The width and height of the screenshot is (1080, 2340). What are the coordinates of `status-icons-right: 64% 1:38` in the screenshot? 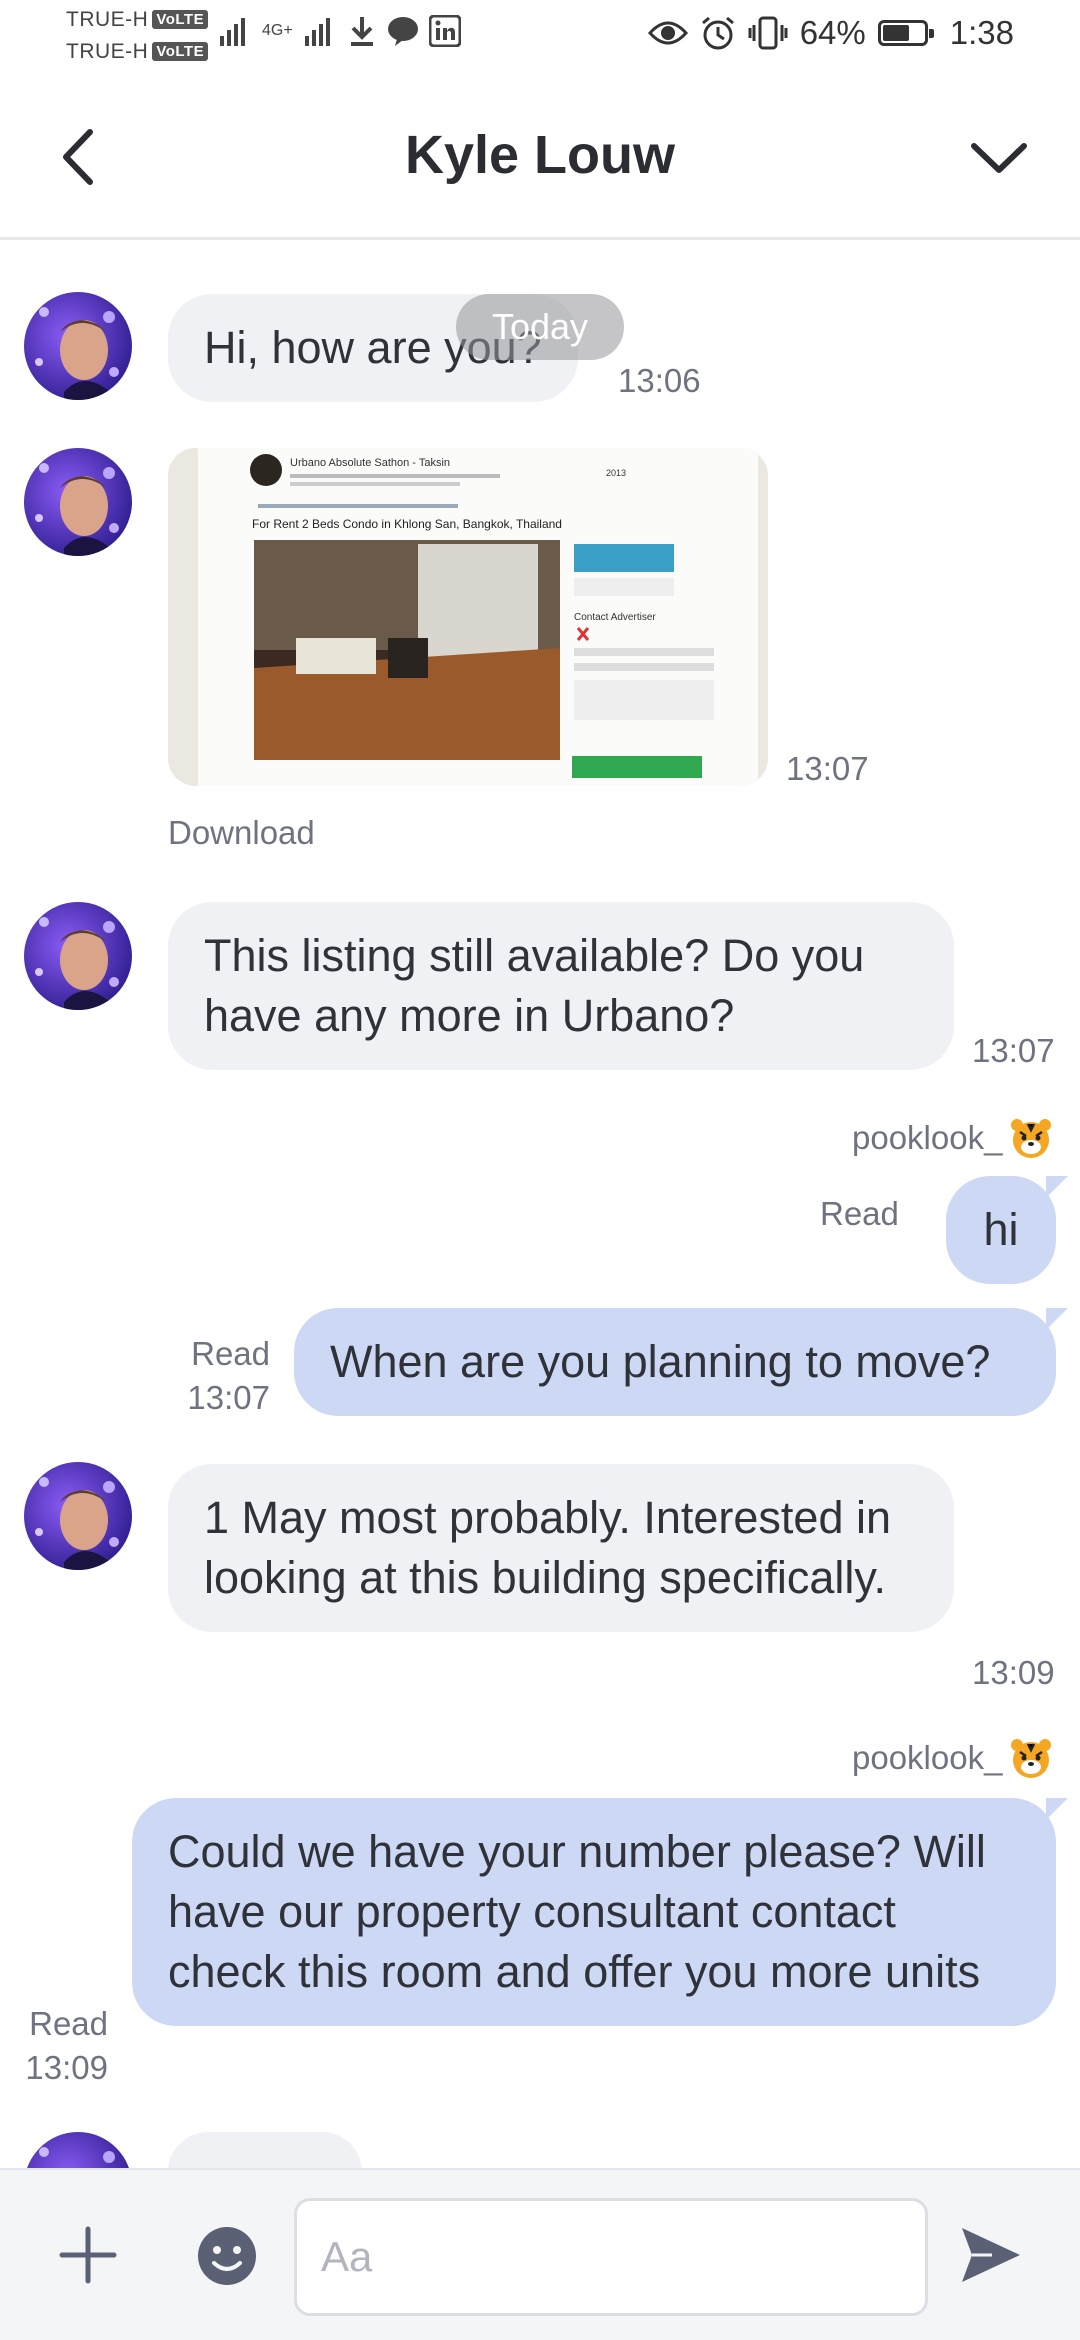 It's located at (830, 33).